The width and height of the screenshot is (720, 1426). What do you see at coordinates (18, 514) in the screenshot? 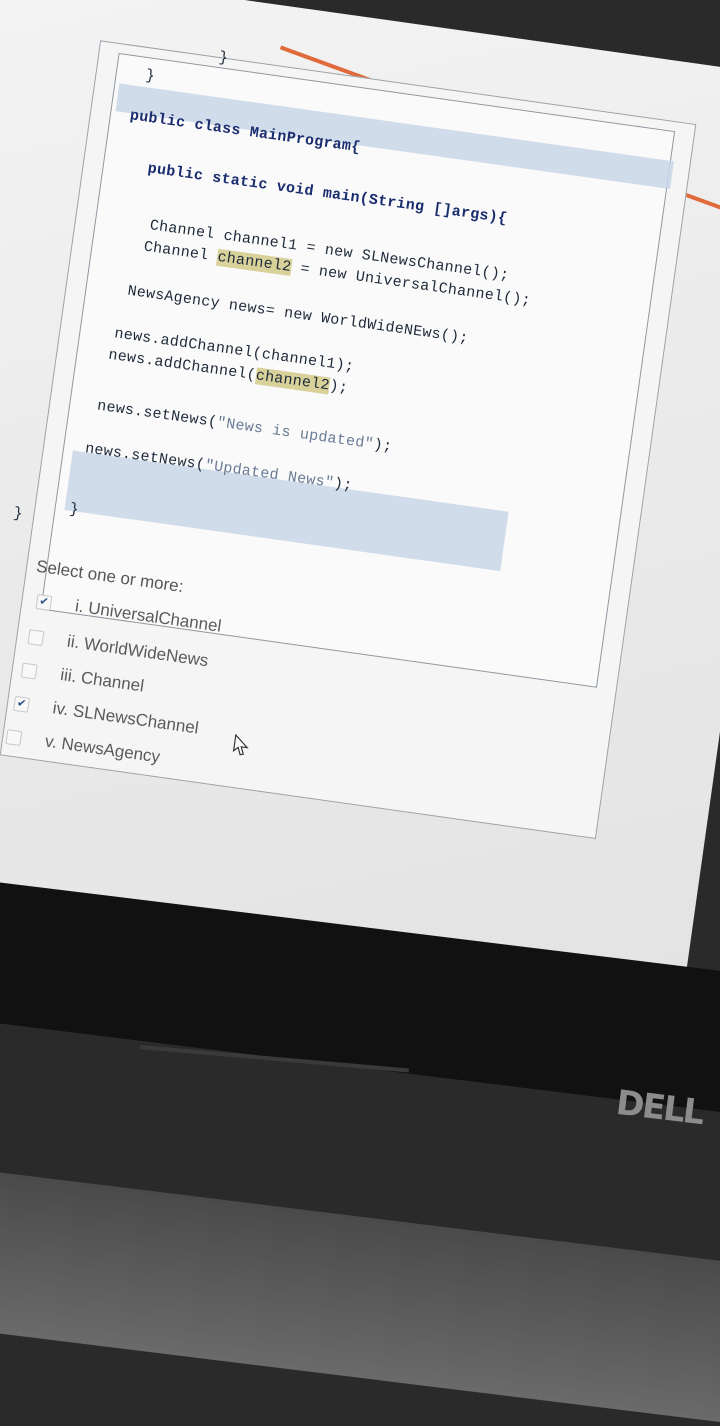
I see `code-closing-brace: }` at bounding box center [18, 514].